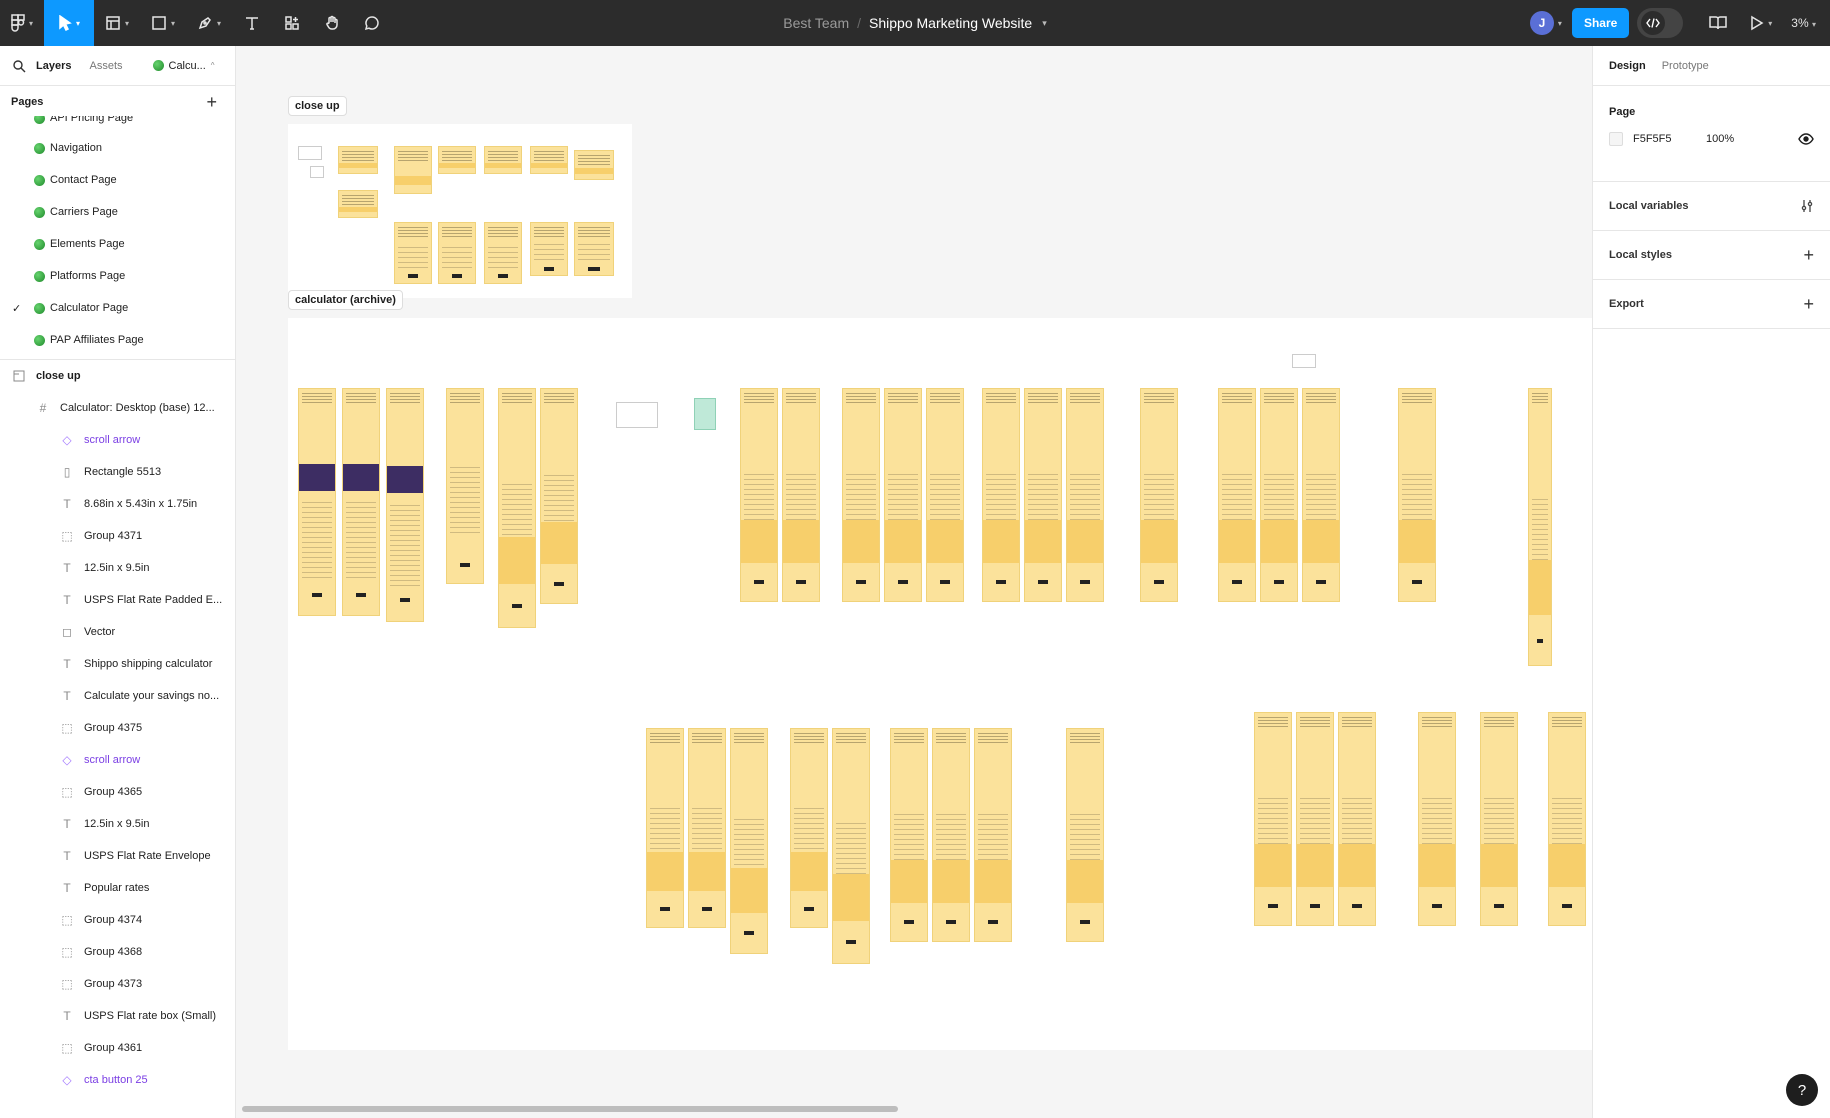 This screenshot has width=1830, height=1118. I want to click on page-color-value: F5F5F5, so click(1669, 139).